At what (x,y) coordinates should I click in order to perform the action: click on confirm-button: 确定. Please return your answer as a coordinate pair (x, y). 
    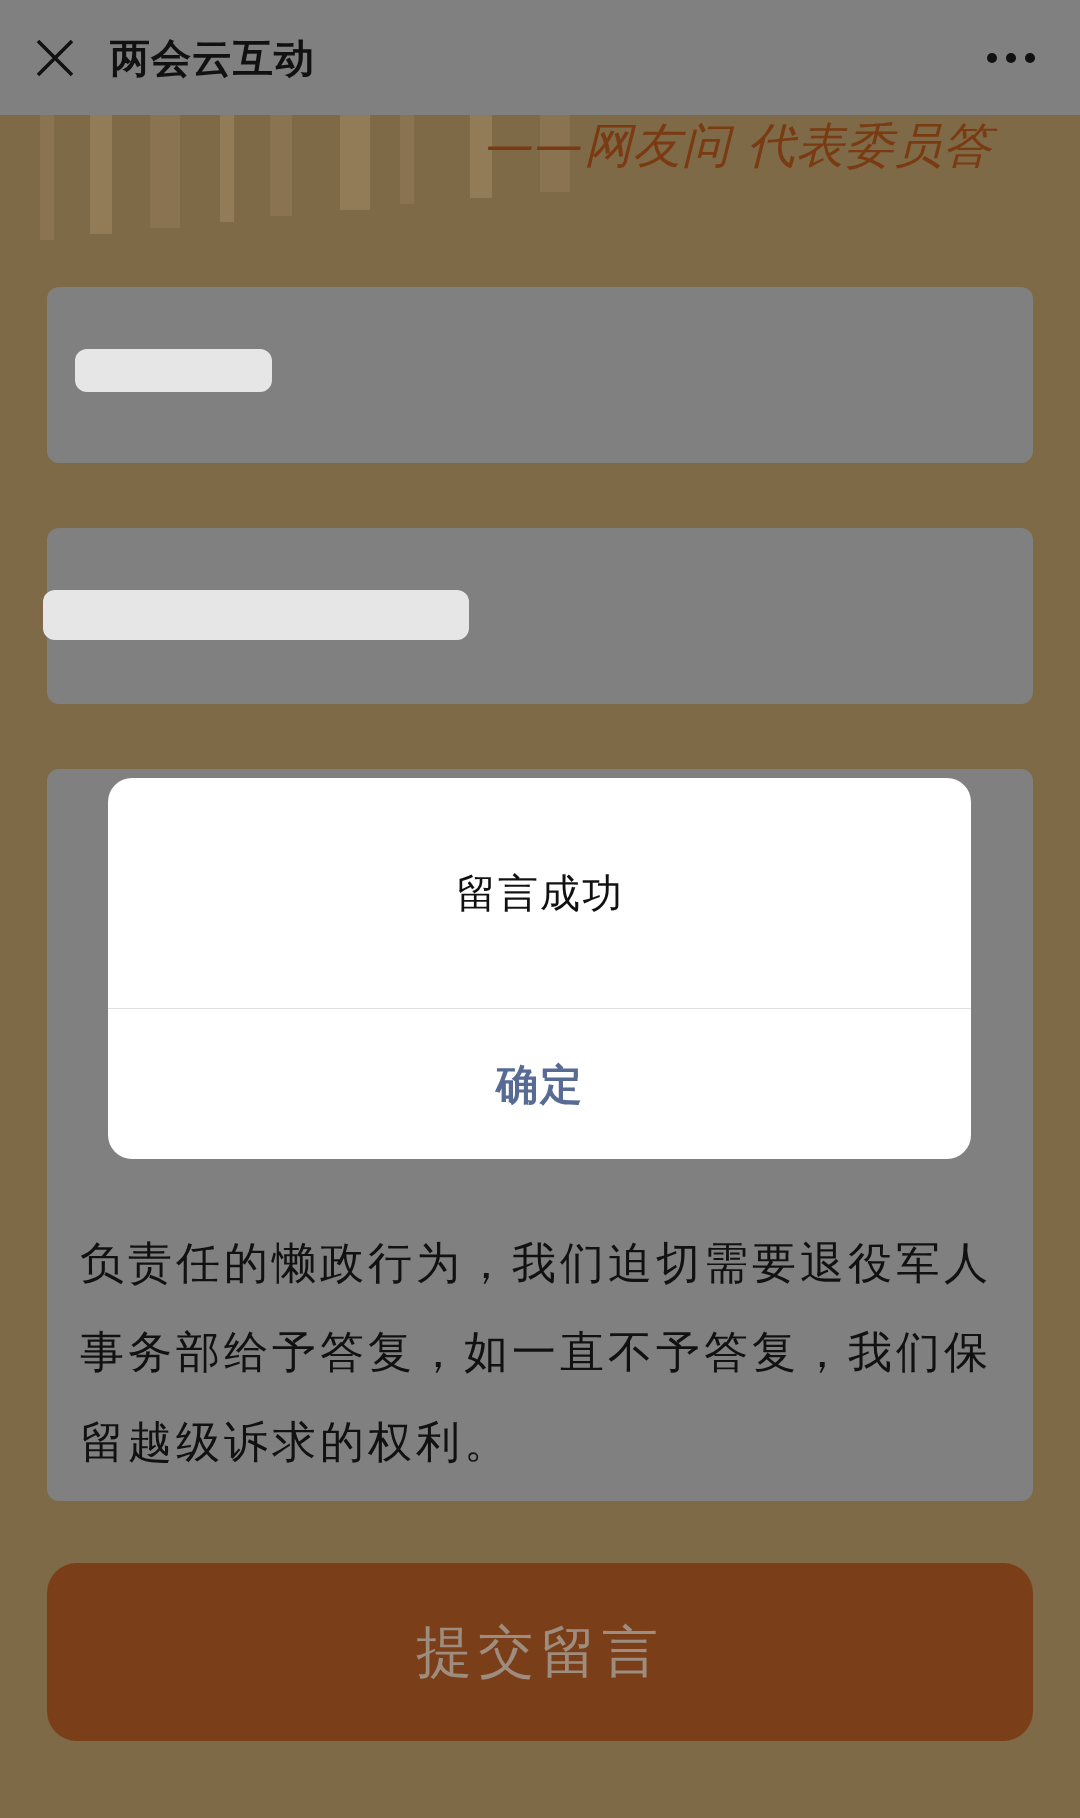
    Looking at the image, I should click on (539, 1084).